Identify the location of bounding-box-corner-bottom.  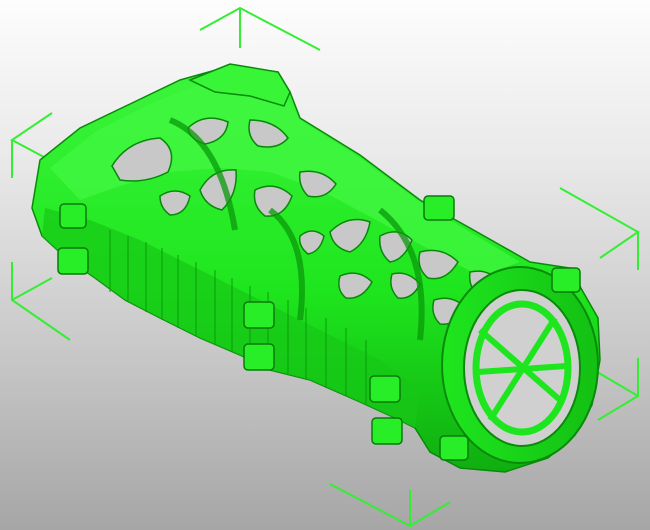
(390, 505).